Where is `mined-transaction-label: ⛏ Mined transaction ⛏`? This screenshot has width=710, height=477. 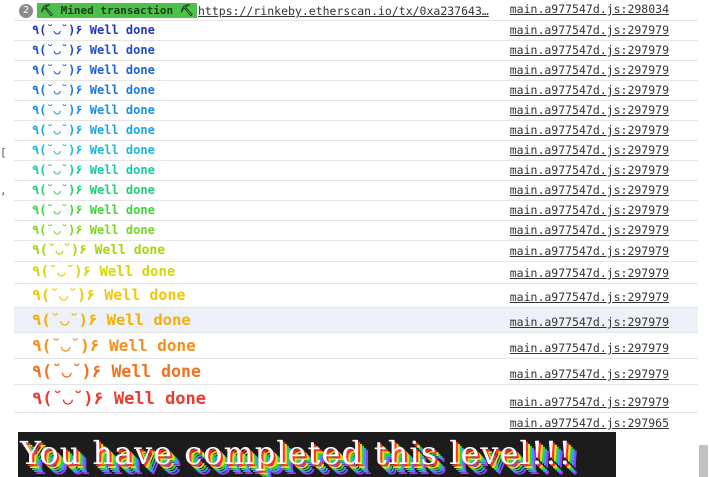 mined-transaction-label: ⛏ Mined transaction ⛏ is located at coordinates (117, 10).